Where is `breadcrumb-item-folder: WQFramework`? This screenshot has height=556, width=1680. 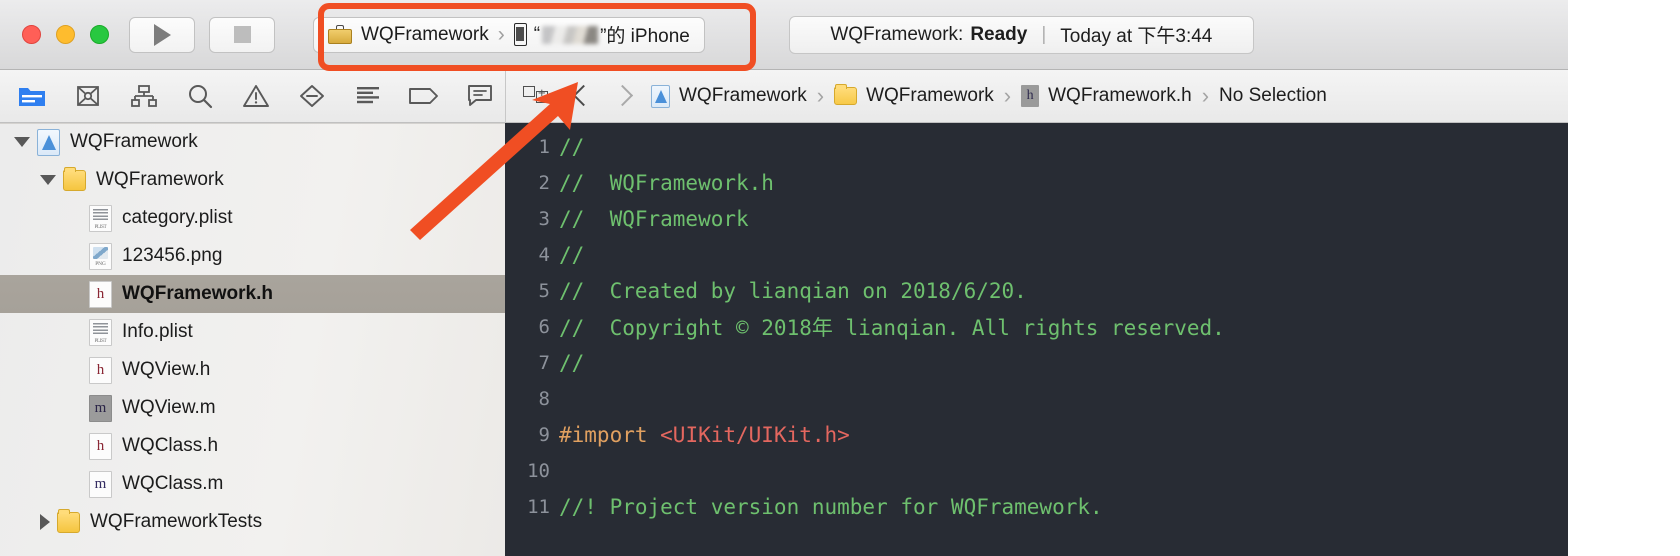
breadcrumb-item-folder: WQFramework is located at coordinates (930, 96).